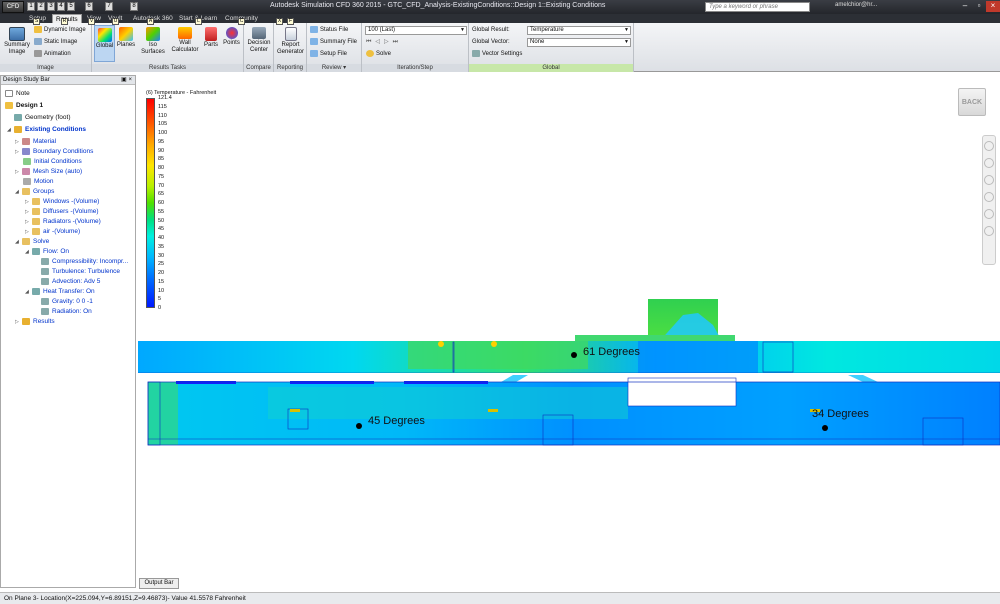 The image size is (1000, 604). Describe the element at coordinates (965, 6) in the screenshot. I see `minimize-icon: –` at that location.